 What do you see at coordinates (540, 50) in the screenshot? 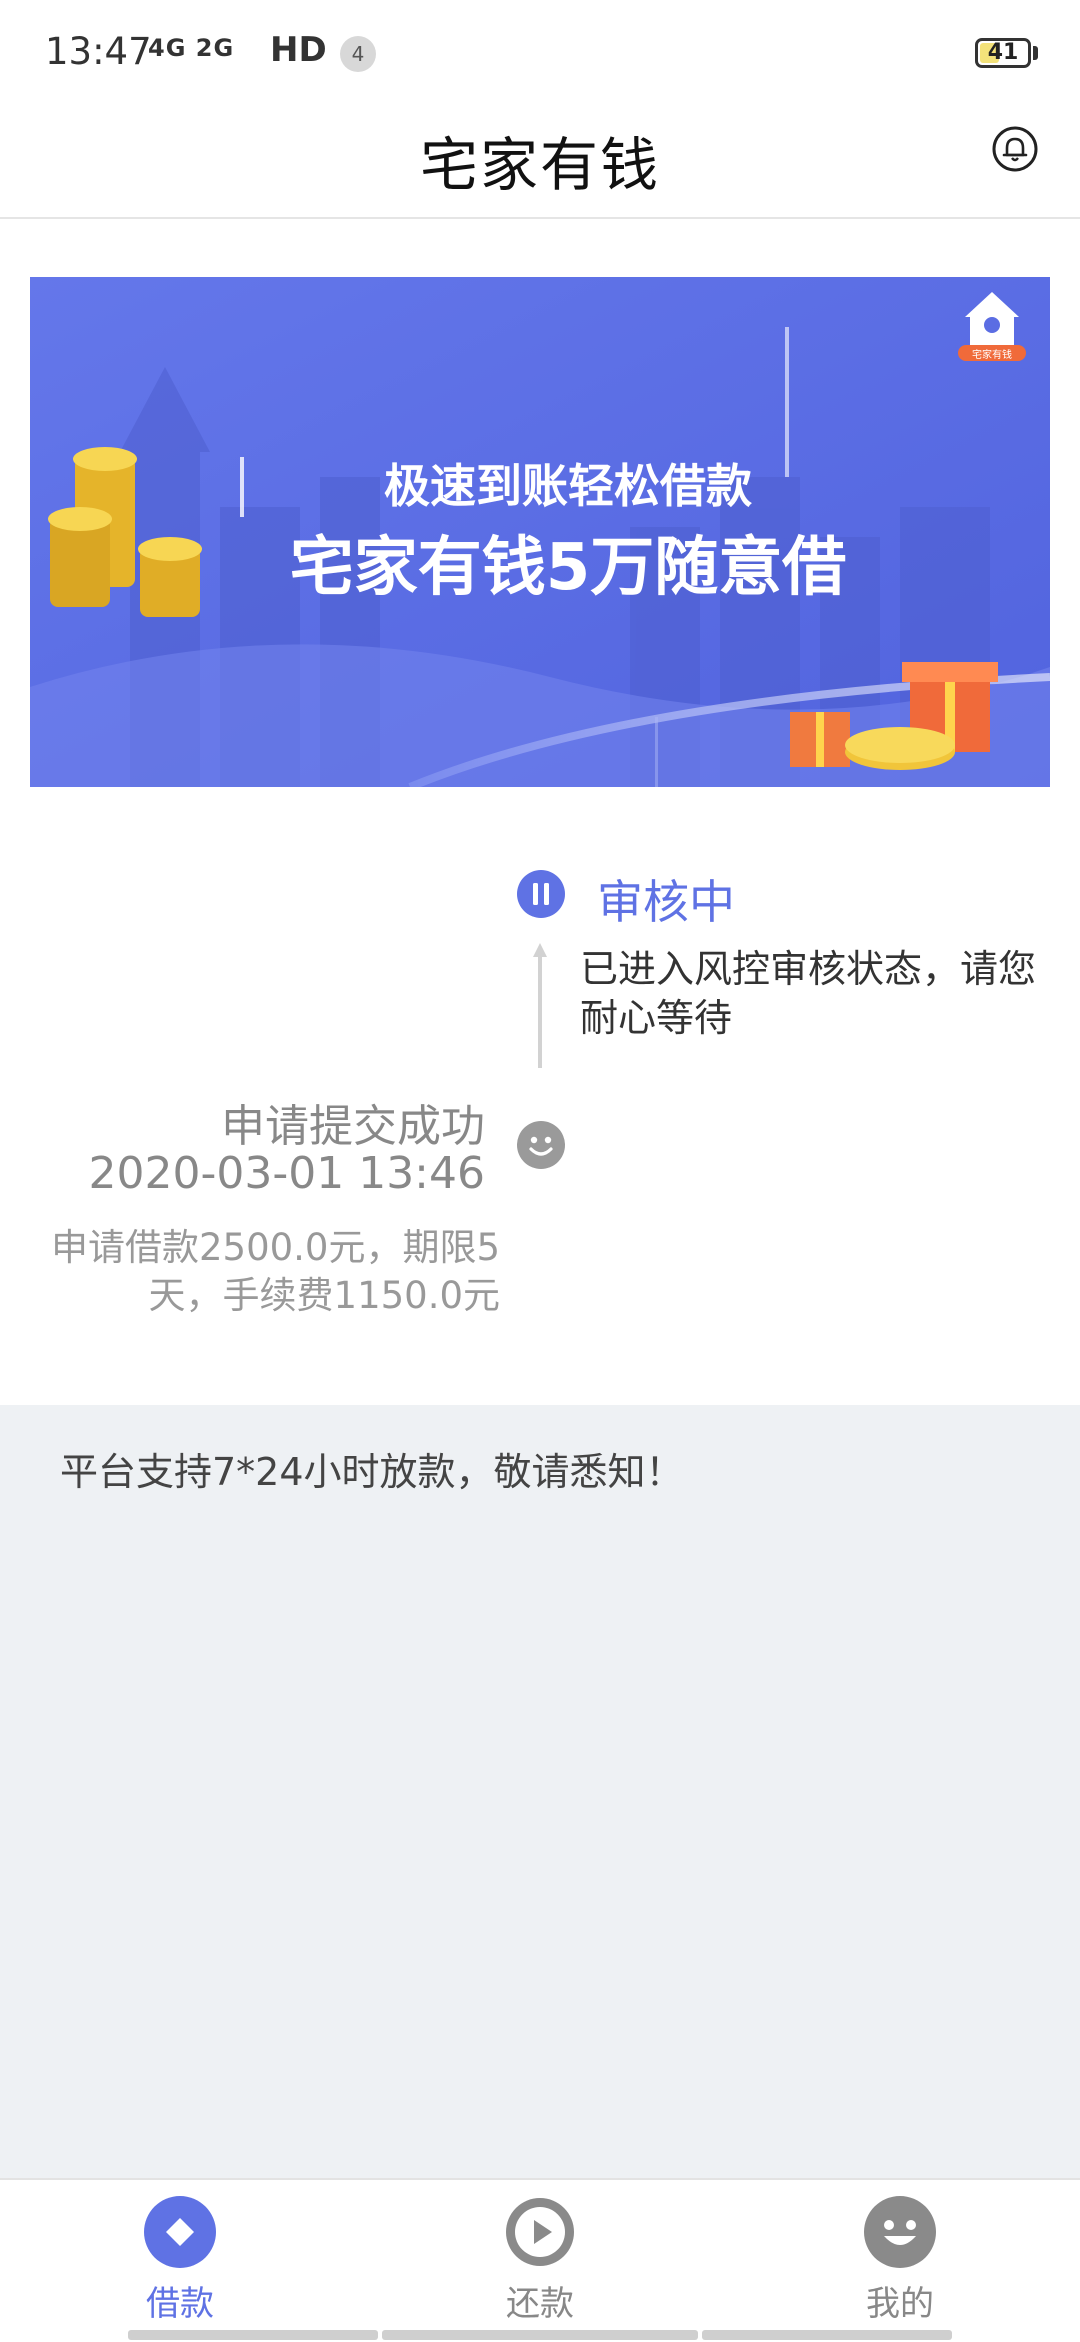
I see `status-bar: 13:47 4G 2G HD 4 41` at bounding box center [540, 50].